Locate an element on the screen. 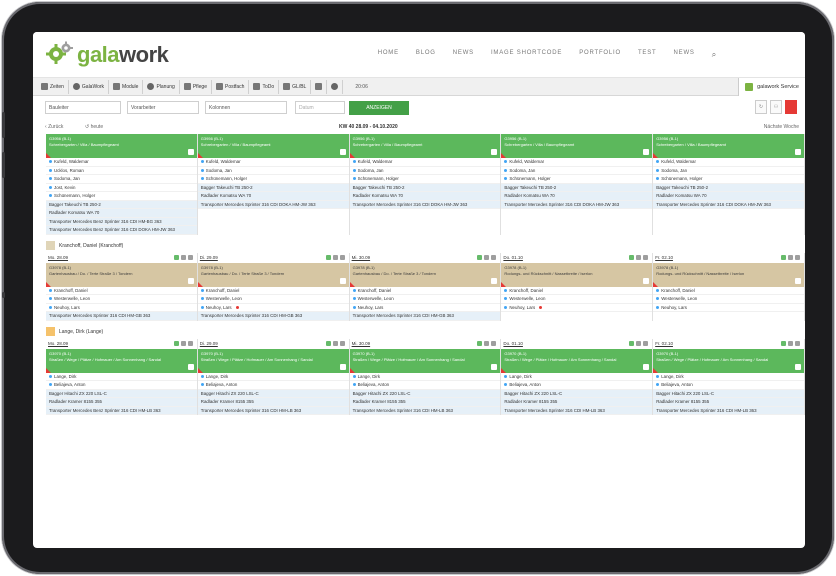  show-button: ANZEIGEN is located at coordinates (379, 108).